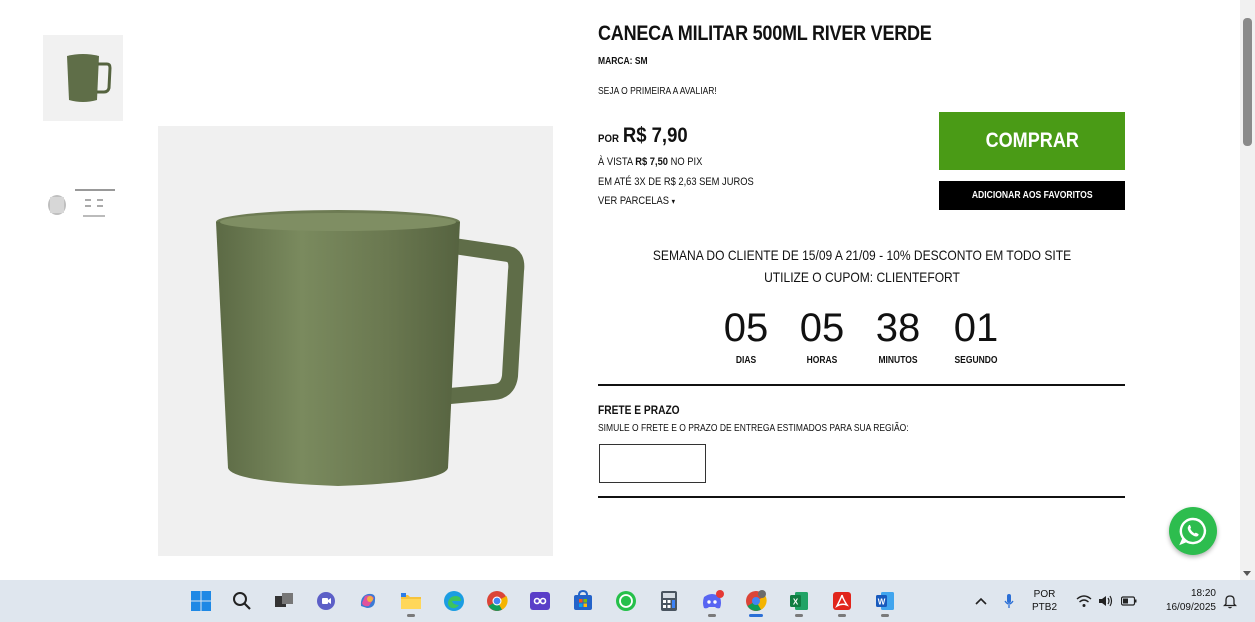 The height and width of the screenshot is (622, 1255). I want to click on mug-spec-thumbnail-image, so click(81, 203).